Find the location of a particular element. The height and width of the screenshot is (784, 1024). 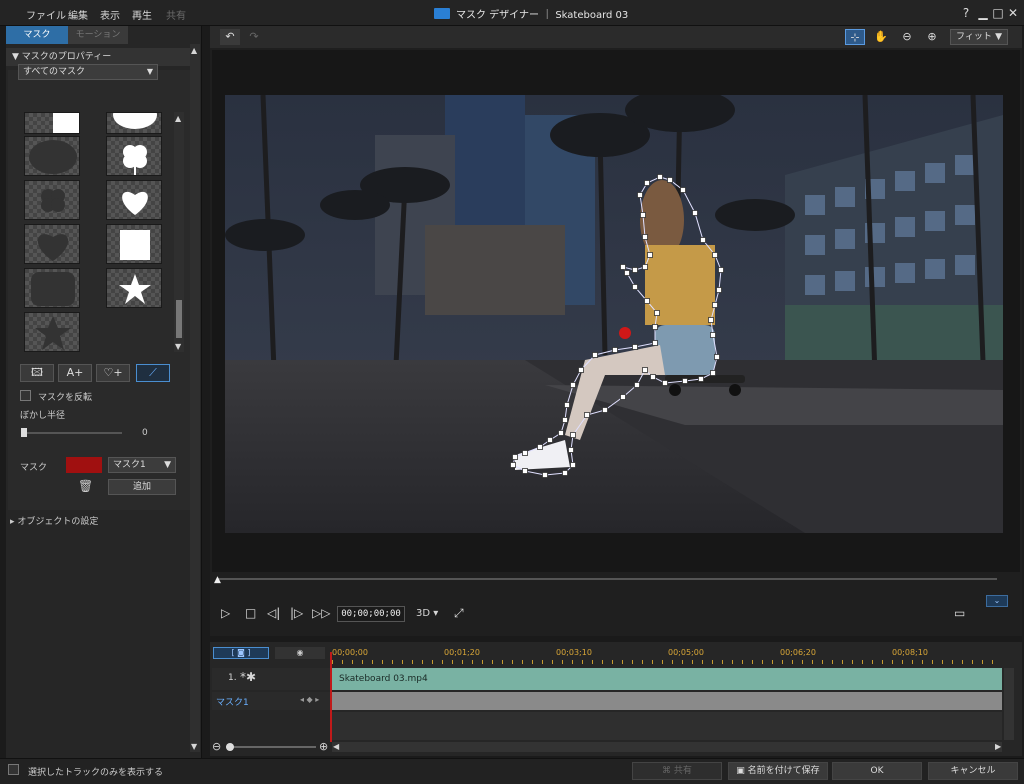

maximize-button: □ is located at coordinates (998, 13).